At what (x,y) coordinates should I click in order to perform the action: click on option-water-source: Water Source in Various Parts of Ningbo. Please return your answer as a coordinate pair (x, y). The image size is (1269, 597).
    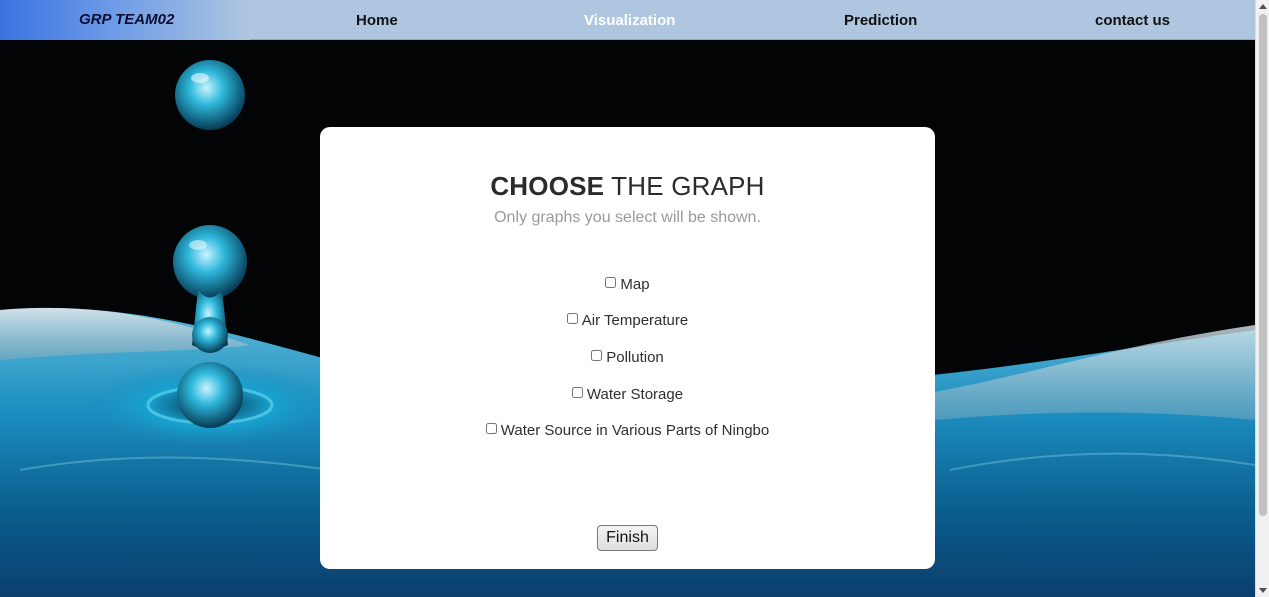
    Looking at the image, I should click on (627, 431).